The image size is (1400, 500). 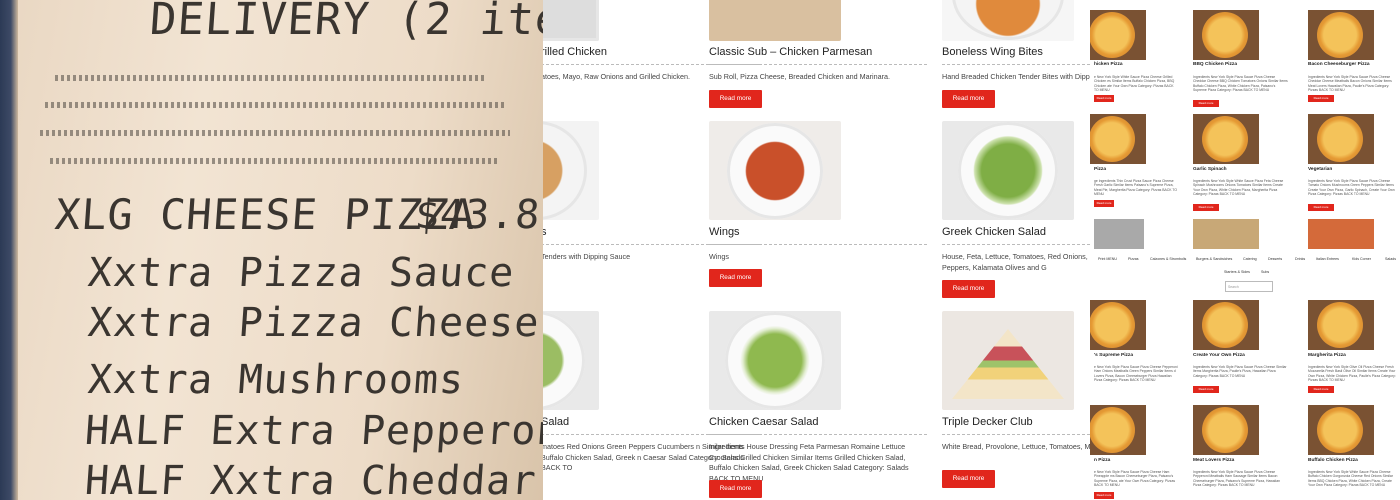 I want to click on nav-link: Drinks, so click(x=1300, y=259).